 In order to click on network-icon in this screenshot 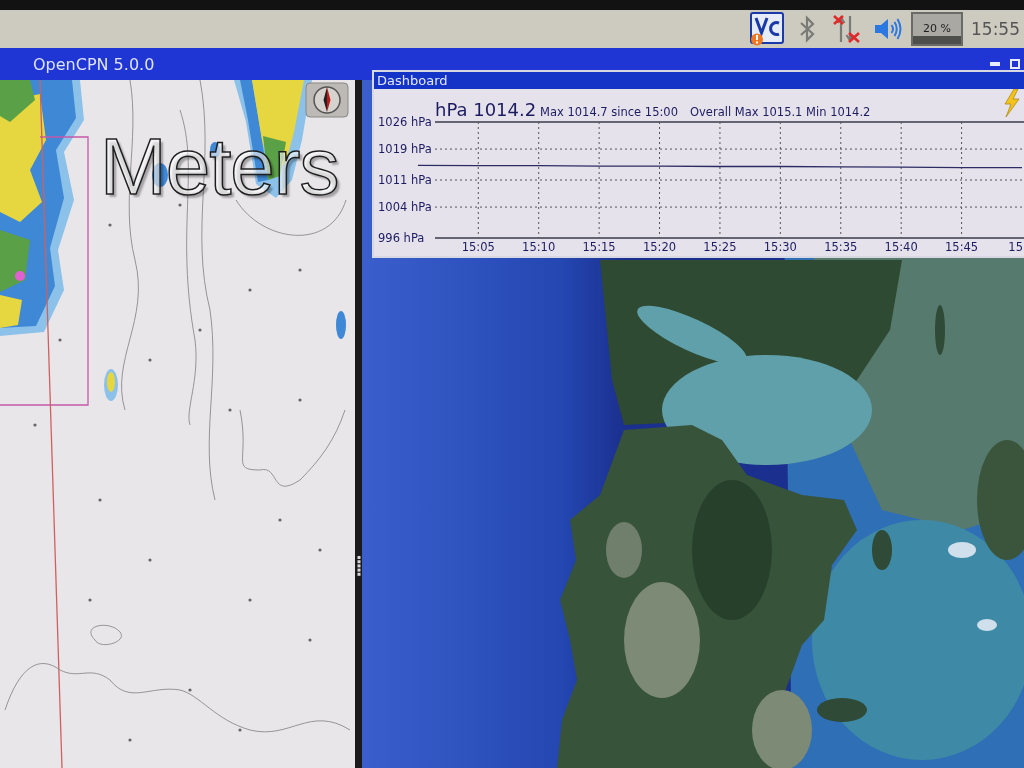, I will do `click(846, 29)`.